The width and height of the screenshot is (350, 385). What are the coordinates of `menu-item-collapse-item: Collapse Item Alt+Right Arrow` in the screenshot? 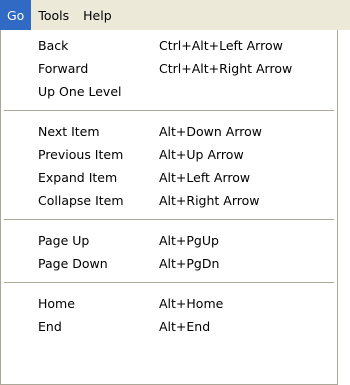 It's located at (169, 200).